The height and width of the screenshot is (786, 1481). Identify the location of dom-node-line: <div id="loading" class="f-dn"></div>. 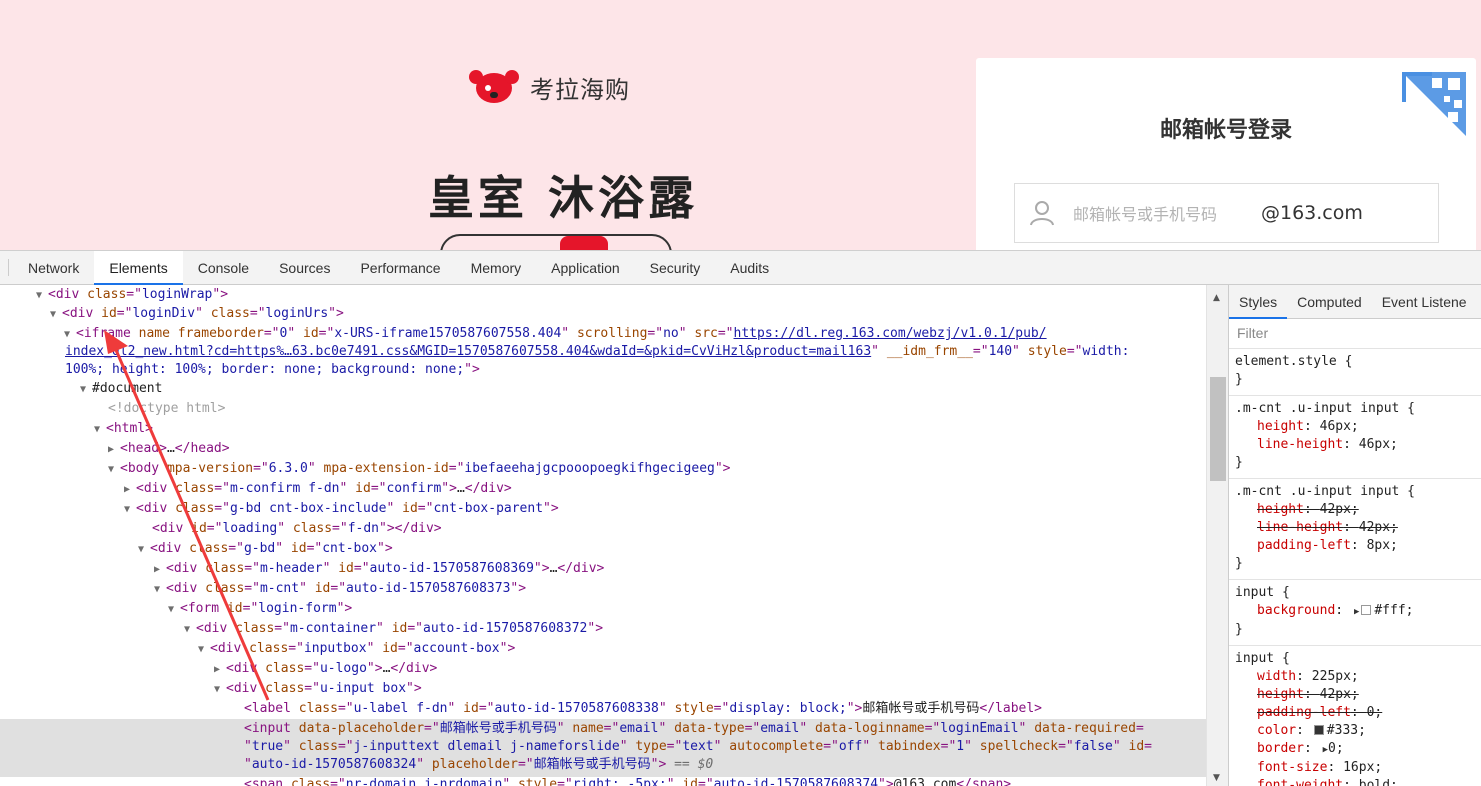
(603, 529).